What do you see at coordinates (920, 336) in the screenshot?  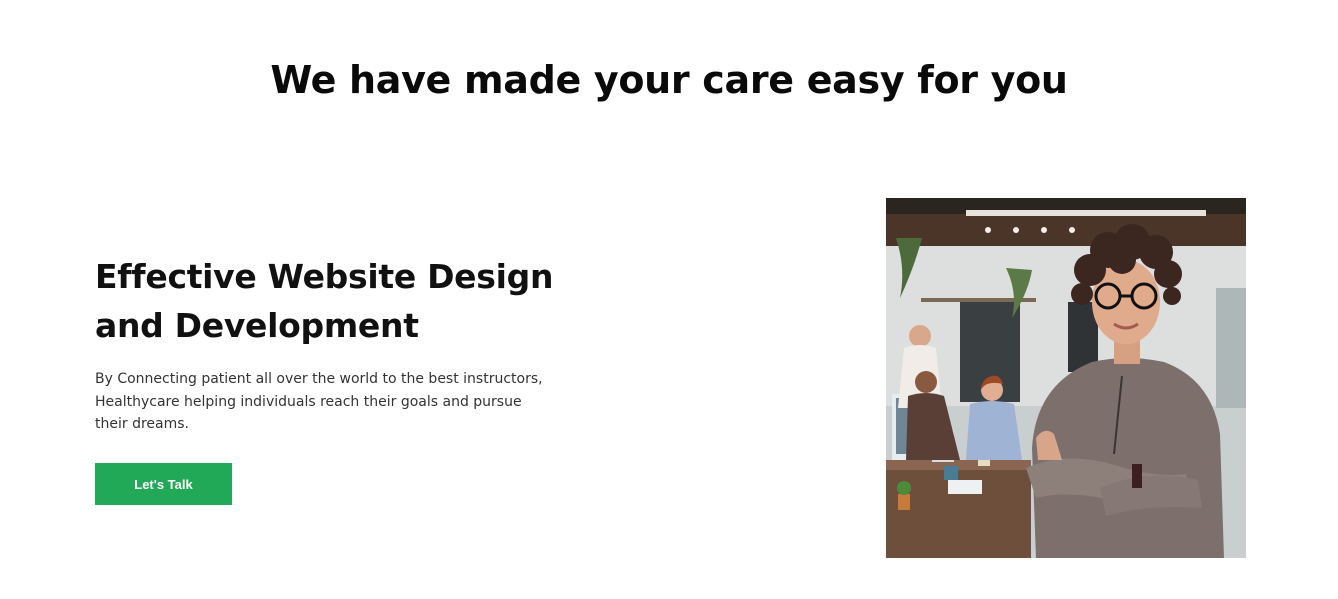 I see `background-person` at bounding box center [920, 336].